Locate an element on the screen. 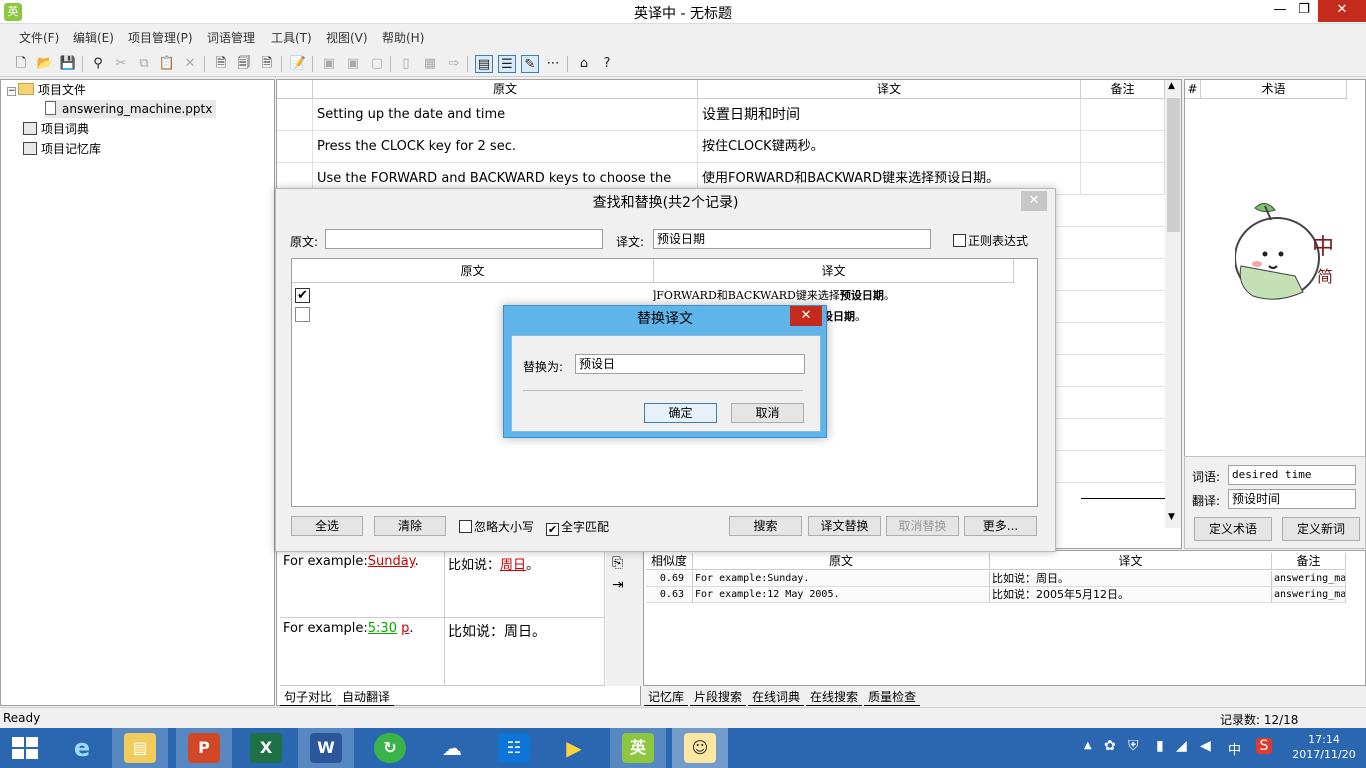 The height and width of the screenshot is (768, 1366). copy-doc-icon: 🗐 is located at coordinates (244, 64).